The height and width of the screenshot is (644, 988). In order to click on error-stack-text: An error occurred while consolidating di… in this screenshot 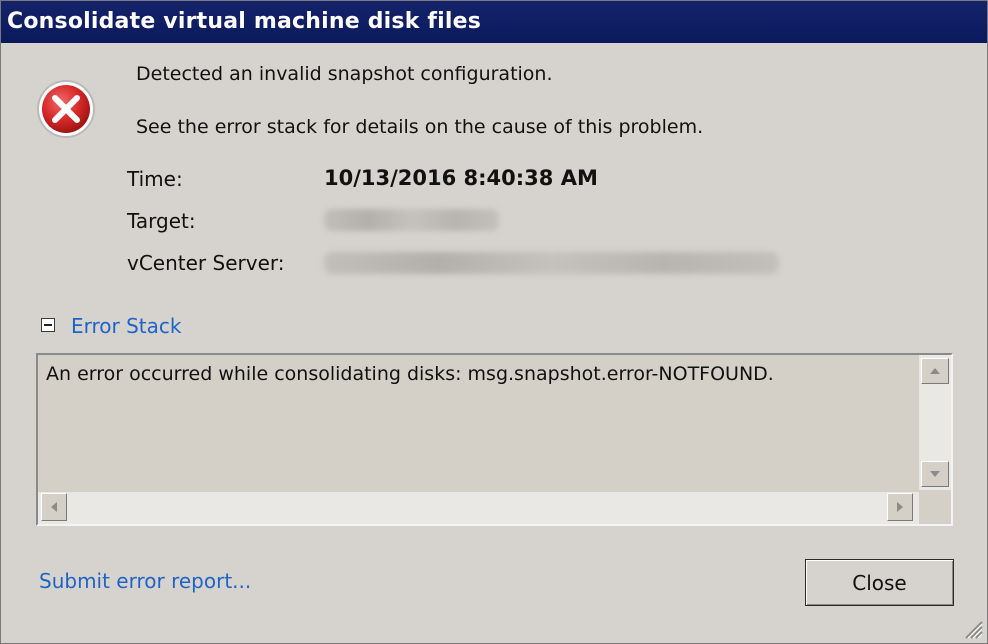, I will do `click(410, 374)`.